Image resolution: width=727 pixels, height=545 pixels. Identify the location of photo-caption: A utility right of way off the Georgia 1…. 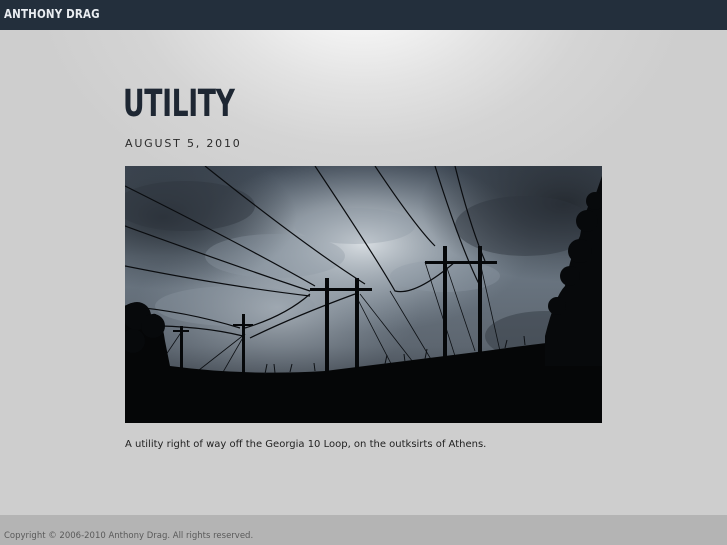
(306, 444).